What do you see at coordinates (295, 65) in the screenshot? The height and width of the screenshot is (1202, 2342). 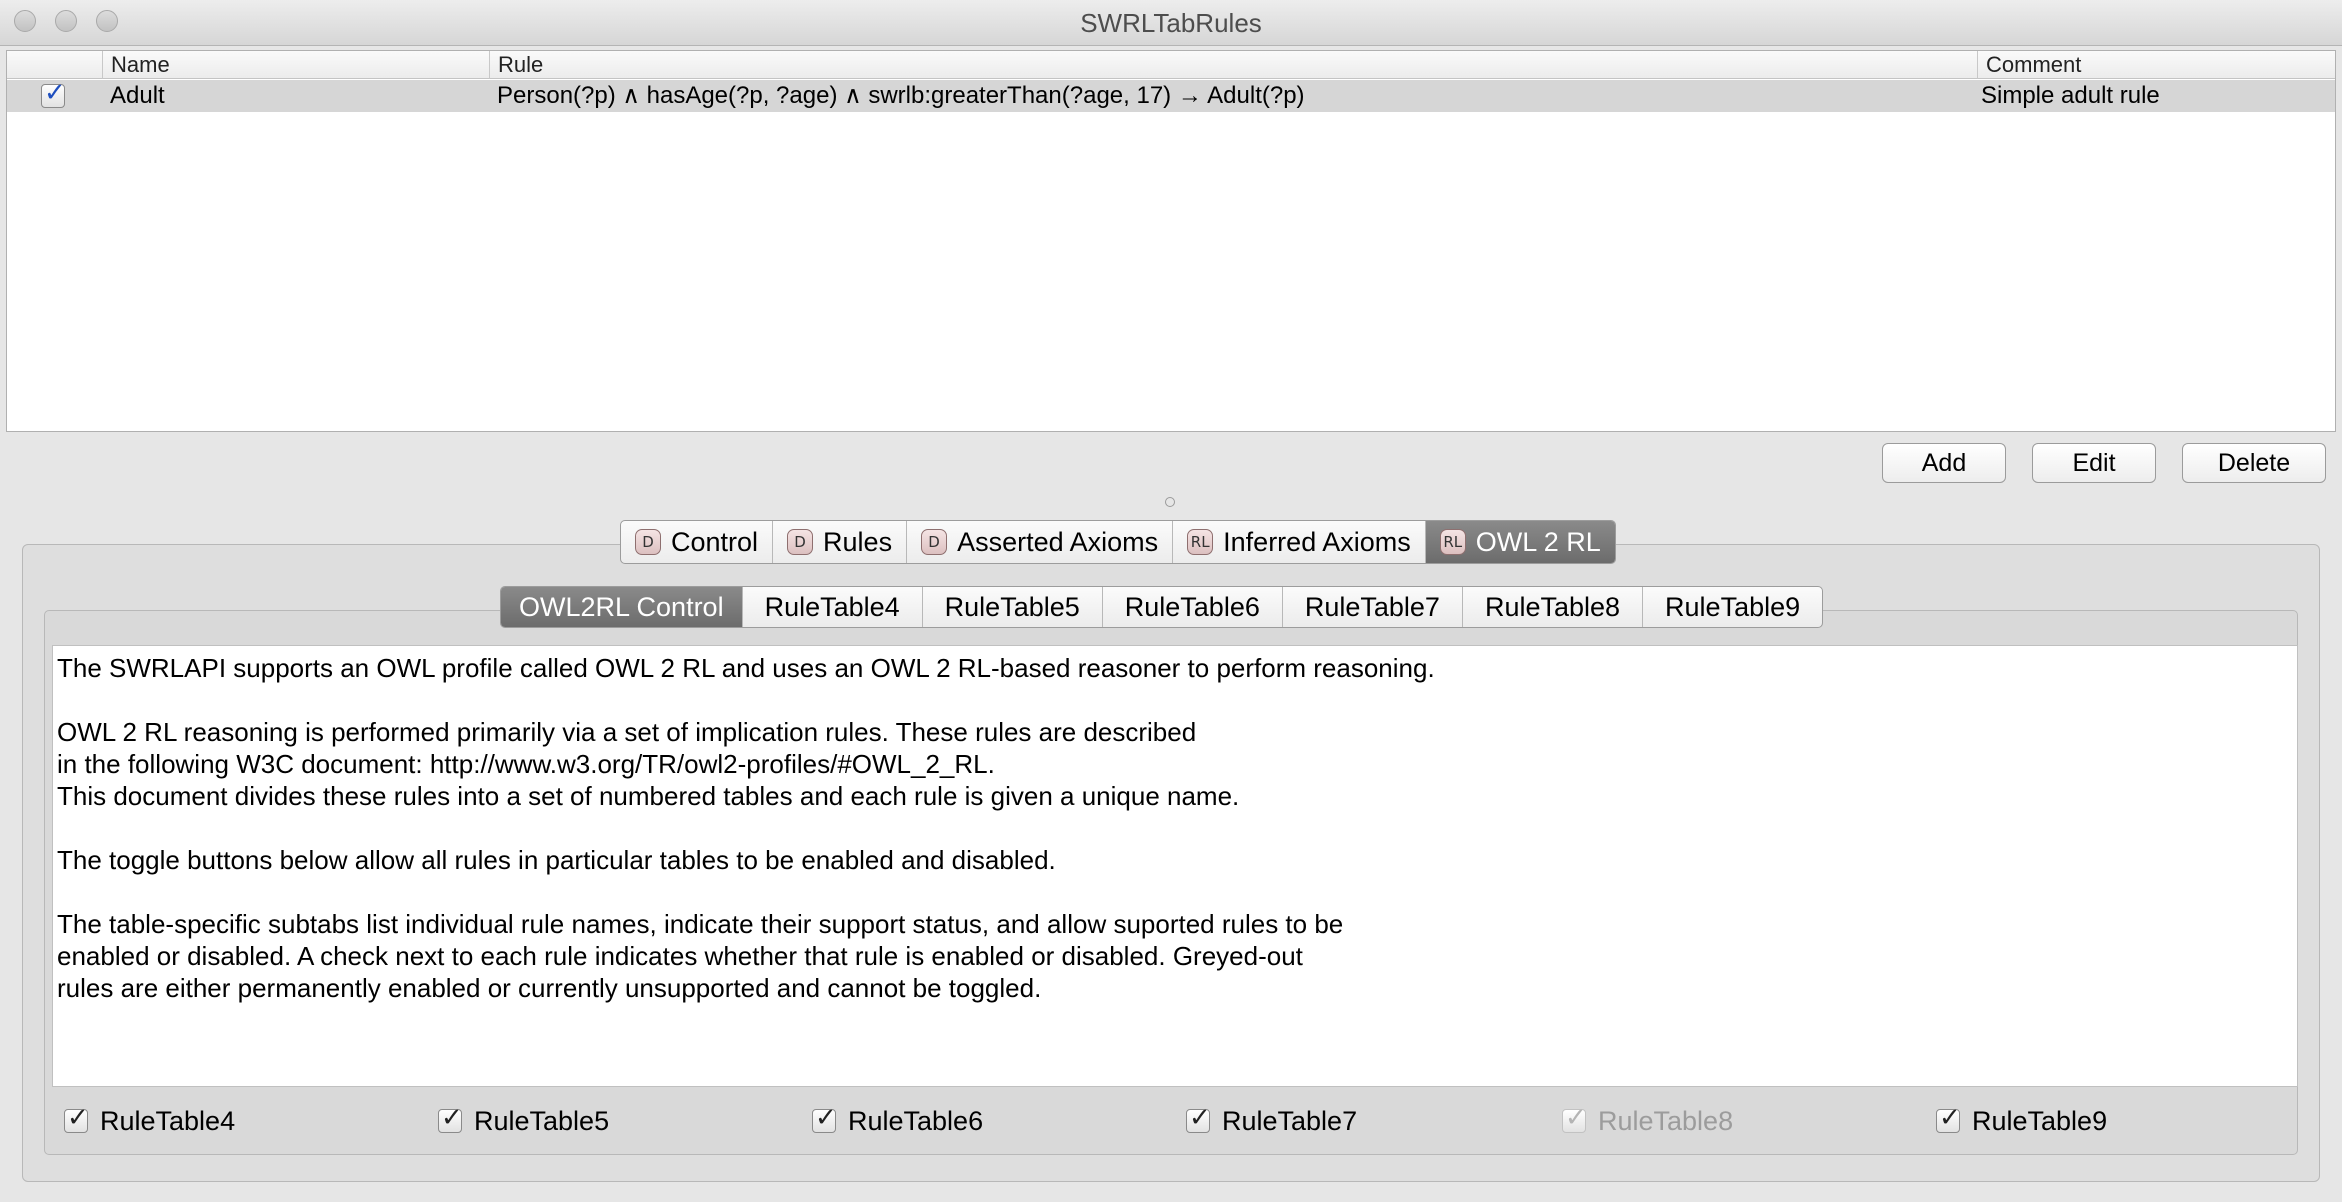 I see `column-header-name: Name` at bounding box center [295, 65].